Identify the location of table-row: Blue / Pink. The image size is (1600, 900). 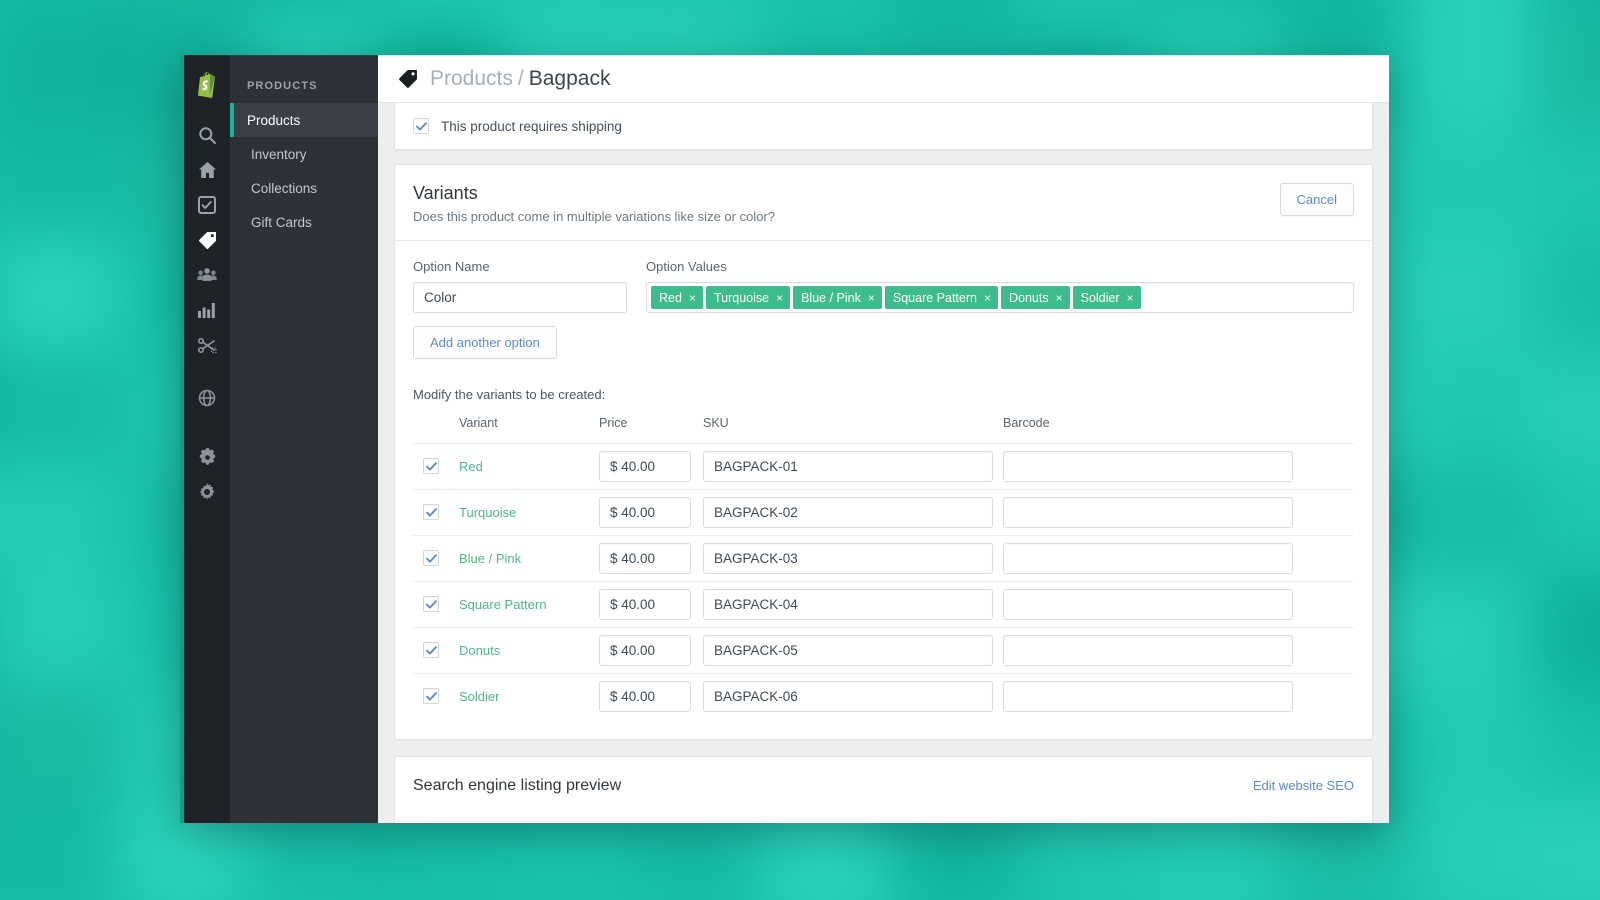
(883, 558).